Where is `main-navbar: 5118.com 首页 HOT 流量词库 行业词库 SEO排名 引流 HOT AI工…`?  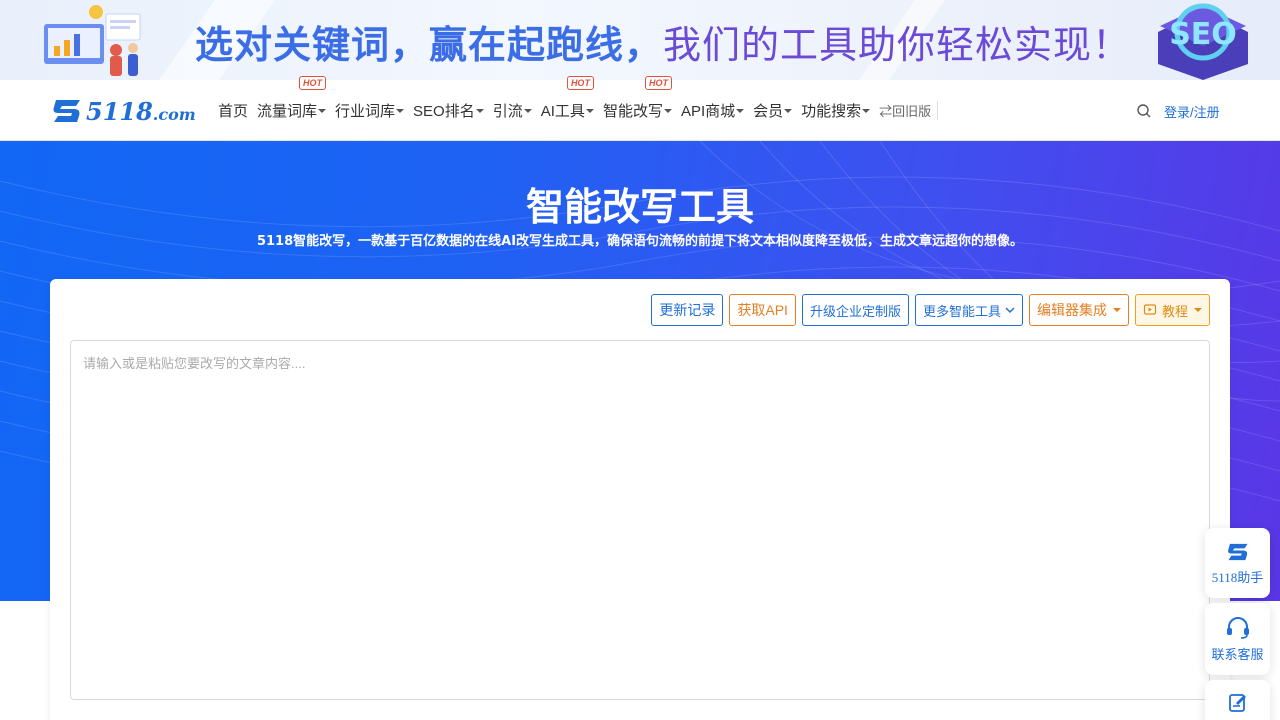
main-navbar: 5118.com 首页 HOT 流量词库 行业词库 SEO排名 引流 HOT AI工… is located at coordinates (640, 108).